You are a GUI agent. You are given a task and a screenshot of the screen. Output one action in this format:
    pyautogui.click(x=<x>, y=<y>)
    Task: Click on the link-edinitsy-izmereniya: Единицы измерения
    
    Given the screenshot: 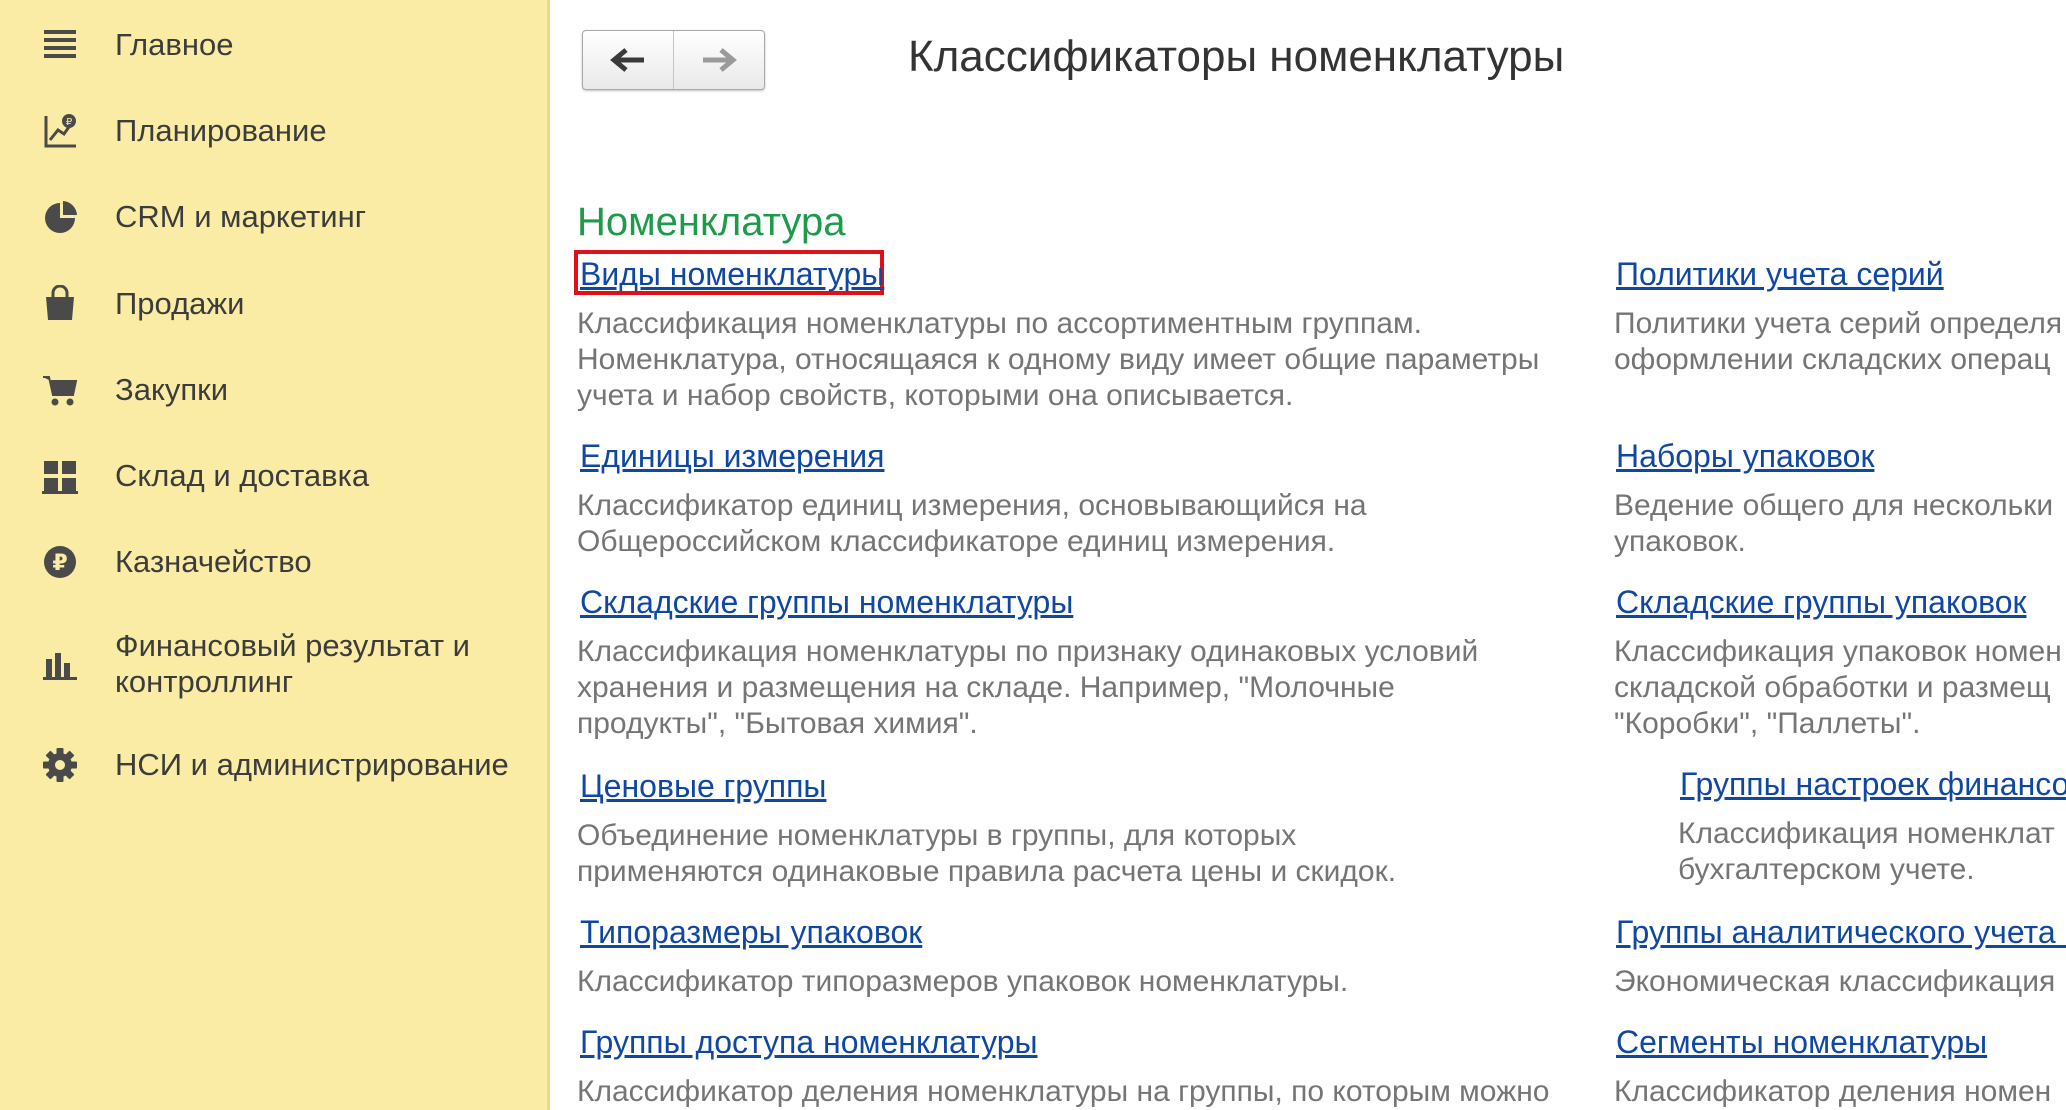 What is the action you would take?
    pyautogui.click(x=732, y=456)
    